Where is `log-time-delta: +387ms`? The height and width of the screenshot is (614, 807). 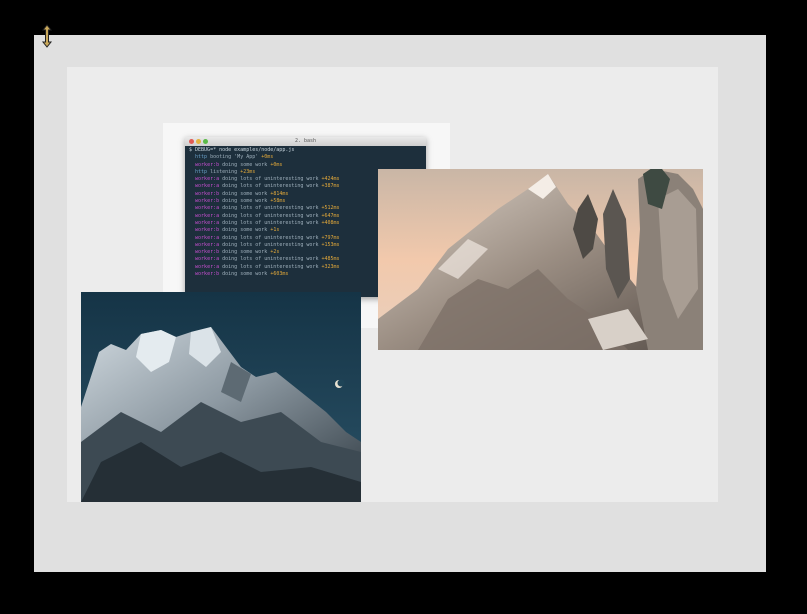 log-time-delta: +387ms is located at coordinates (330, 186).